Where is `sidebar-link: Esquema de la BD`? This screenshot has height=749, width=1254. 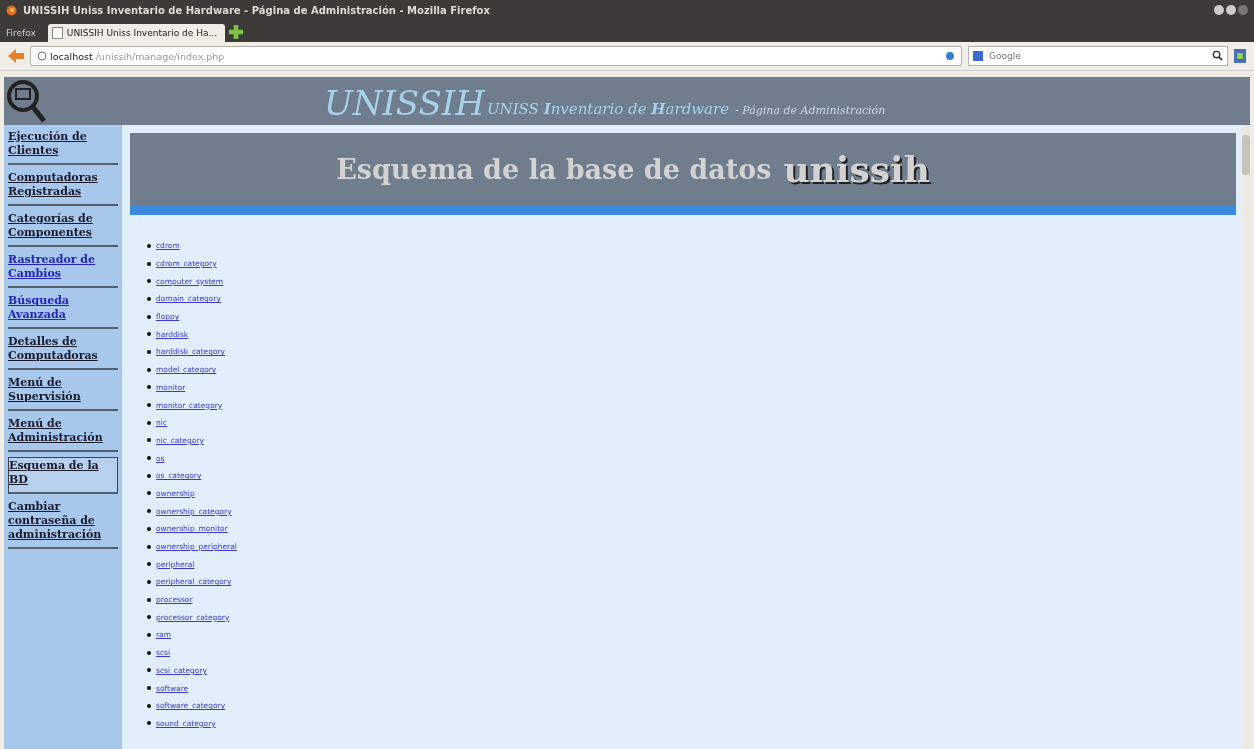
sidebar-link: Esquema de la BD is located at coordinates (63, 475).